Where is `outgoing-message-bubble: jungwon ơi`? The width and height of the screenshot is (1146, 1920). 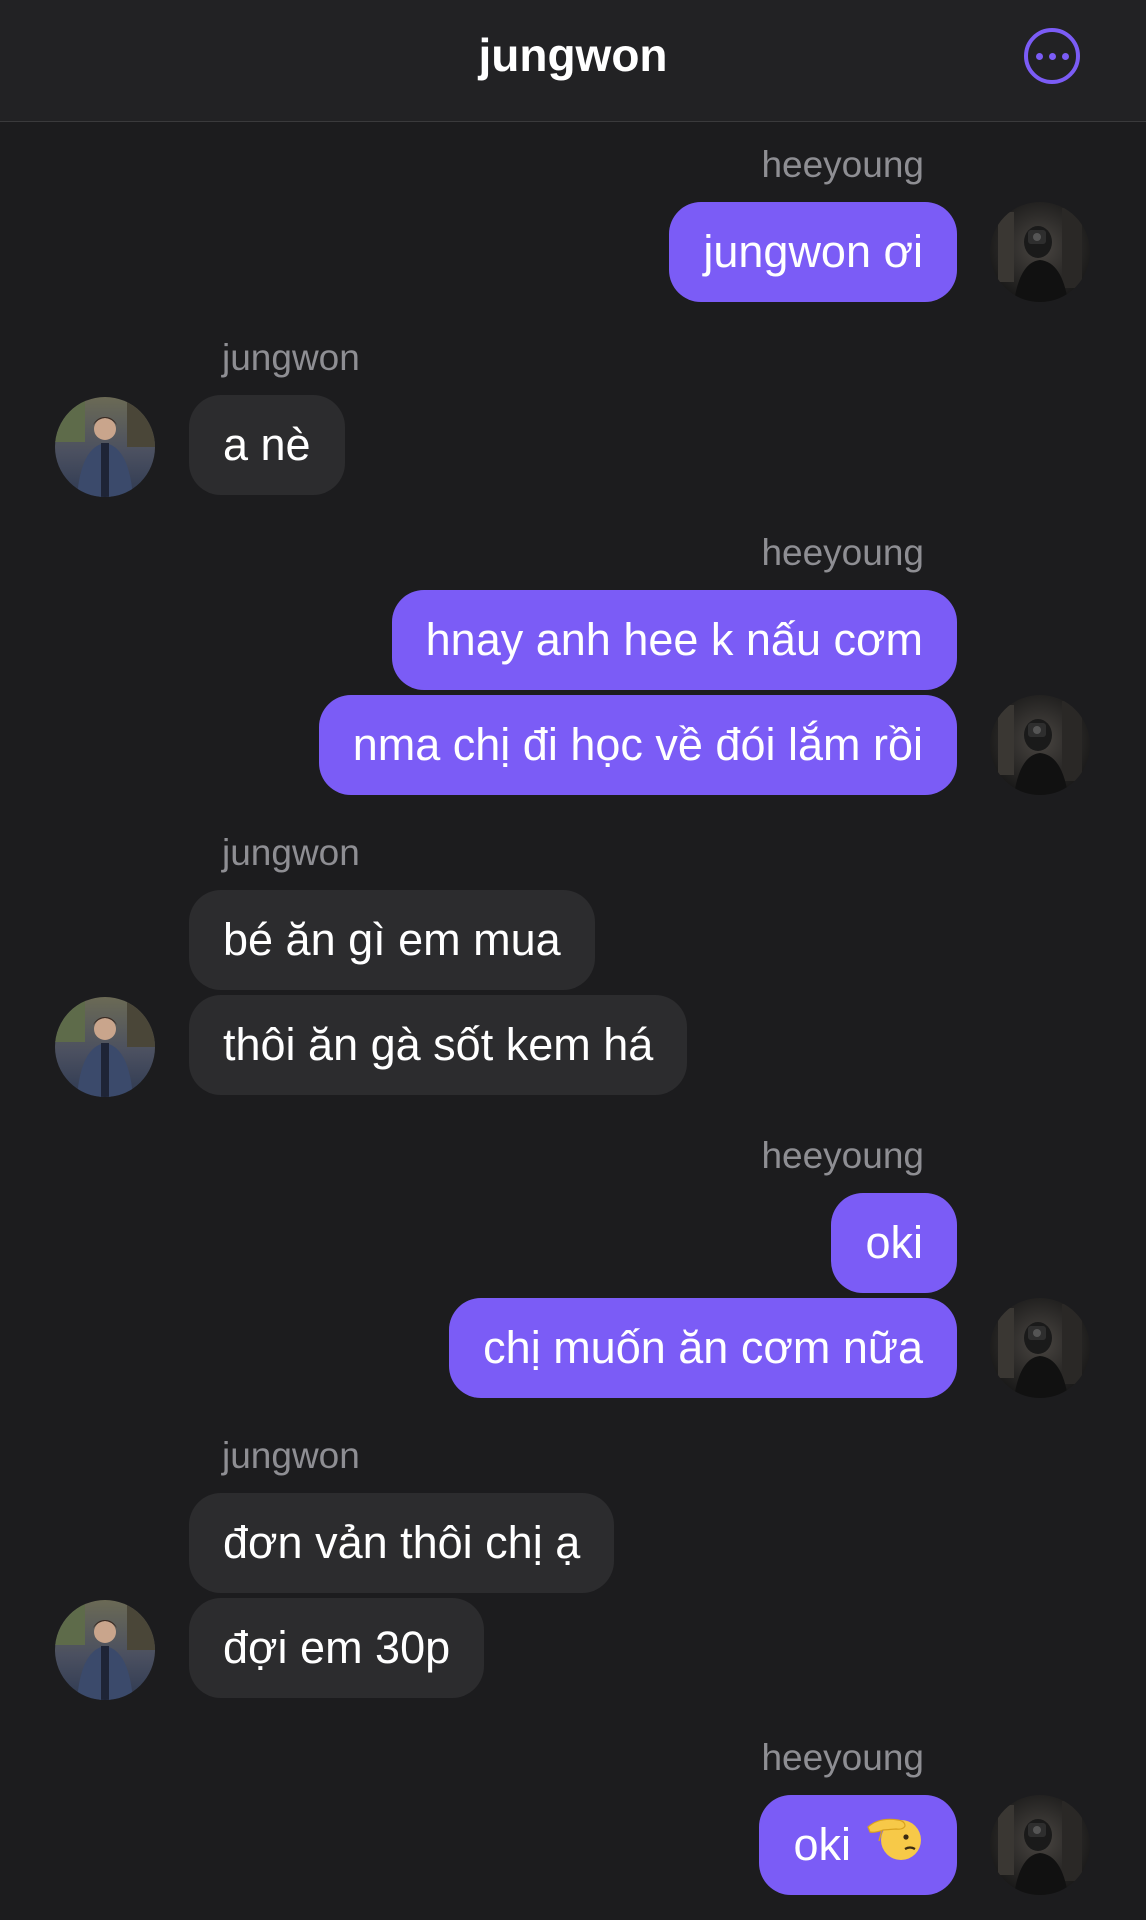 outgoing-message-bubble: jungwon ơi is located at coordinates (813, 252).